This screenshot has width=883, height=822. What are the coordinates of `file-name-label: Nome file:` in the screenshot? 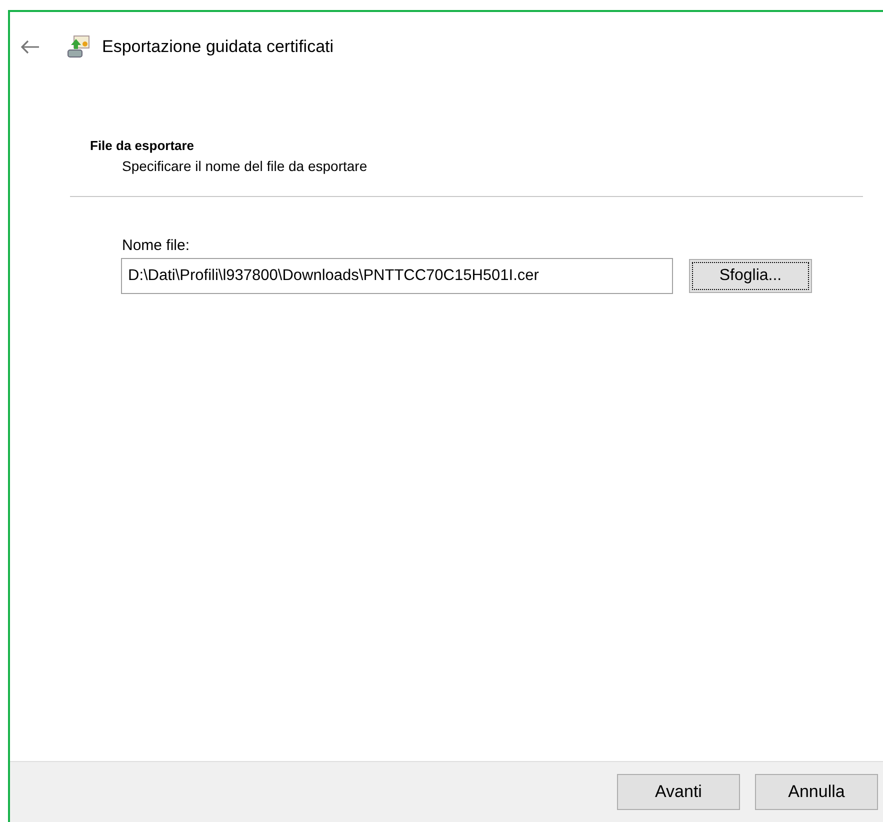 It's located at (156, 245).